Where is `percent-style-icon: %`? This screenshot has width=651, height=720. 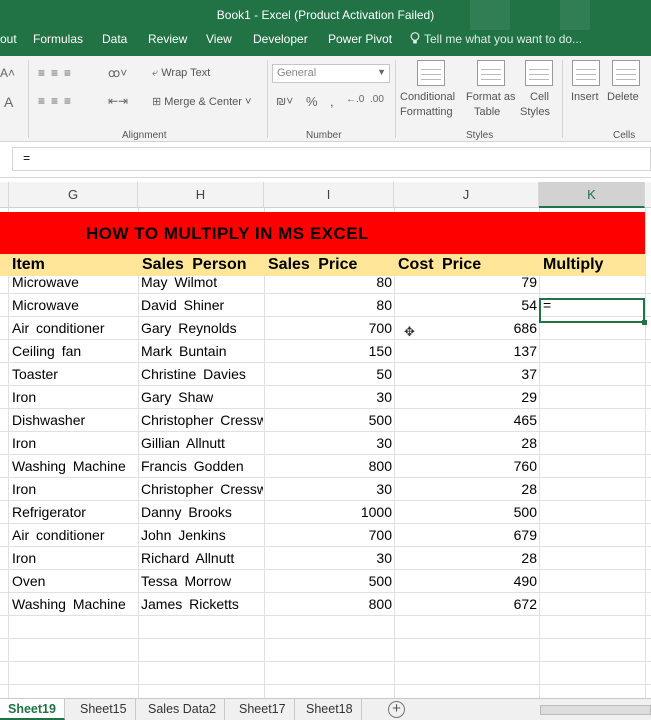
percent-style-icon: % is located at coordinates (312, 101).